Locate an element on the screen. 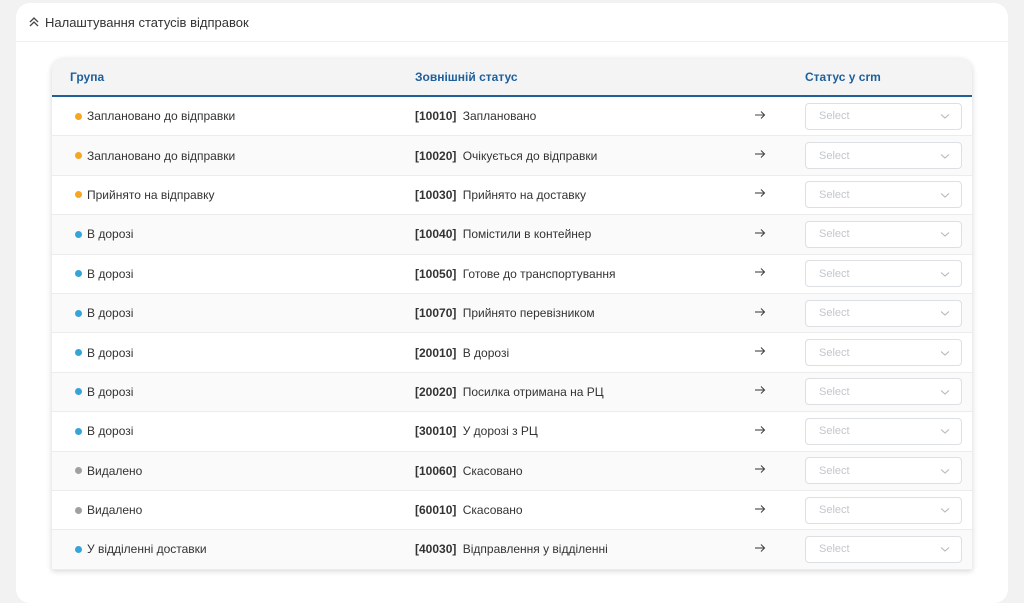 The height and width of the screenshot is (603, 1024). group-cell: Заплановано до відправки is located at coordinates (233, 116).